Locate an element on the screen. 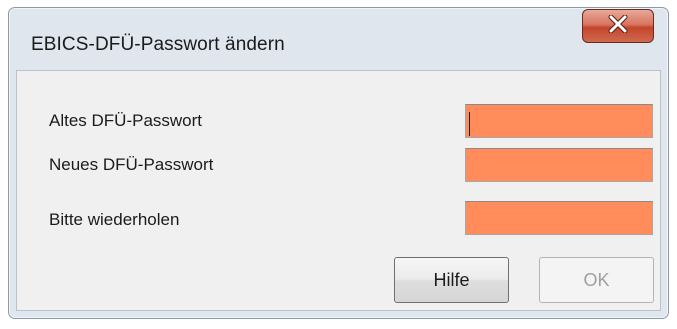 Image resolution: width=677 pixels, height=329 pixels. close-button is located at coordinates (618, 26).